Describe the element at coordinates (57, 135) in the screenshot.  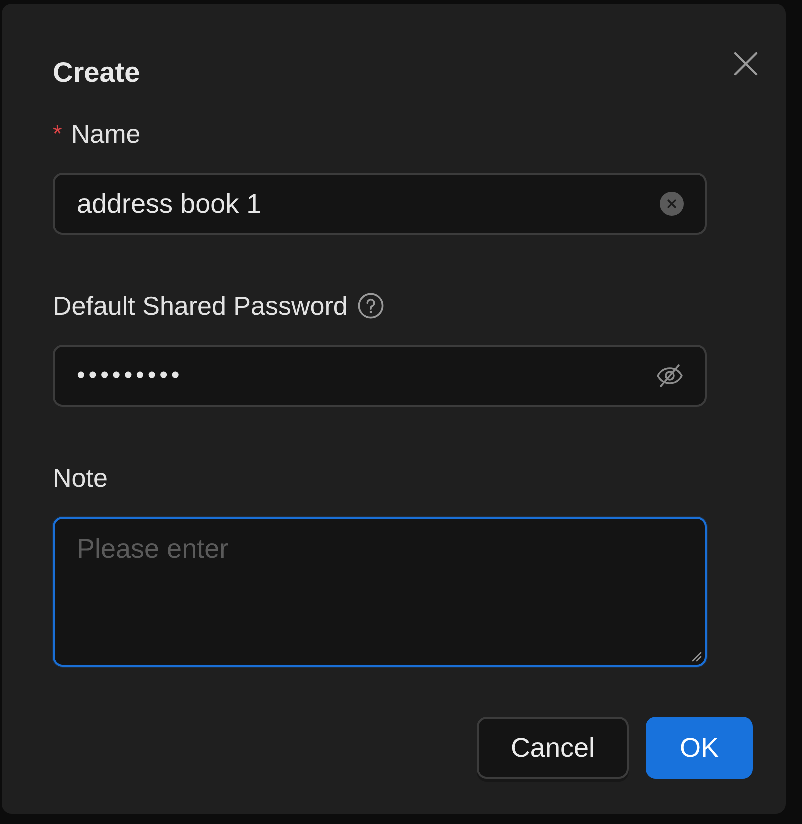
I see `required-asterisk: *` at that location.